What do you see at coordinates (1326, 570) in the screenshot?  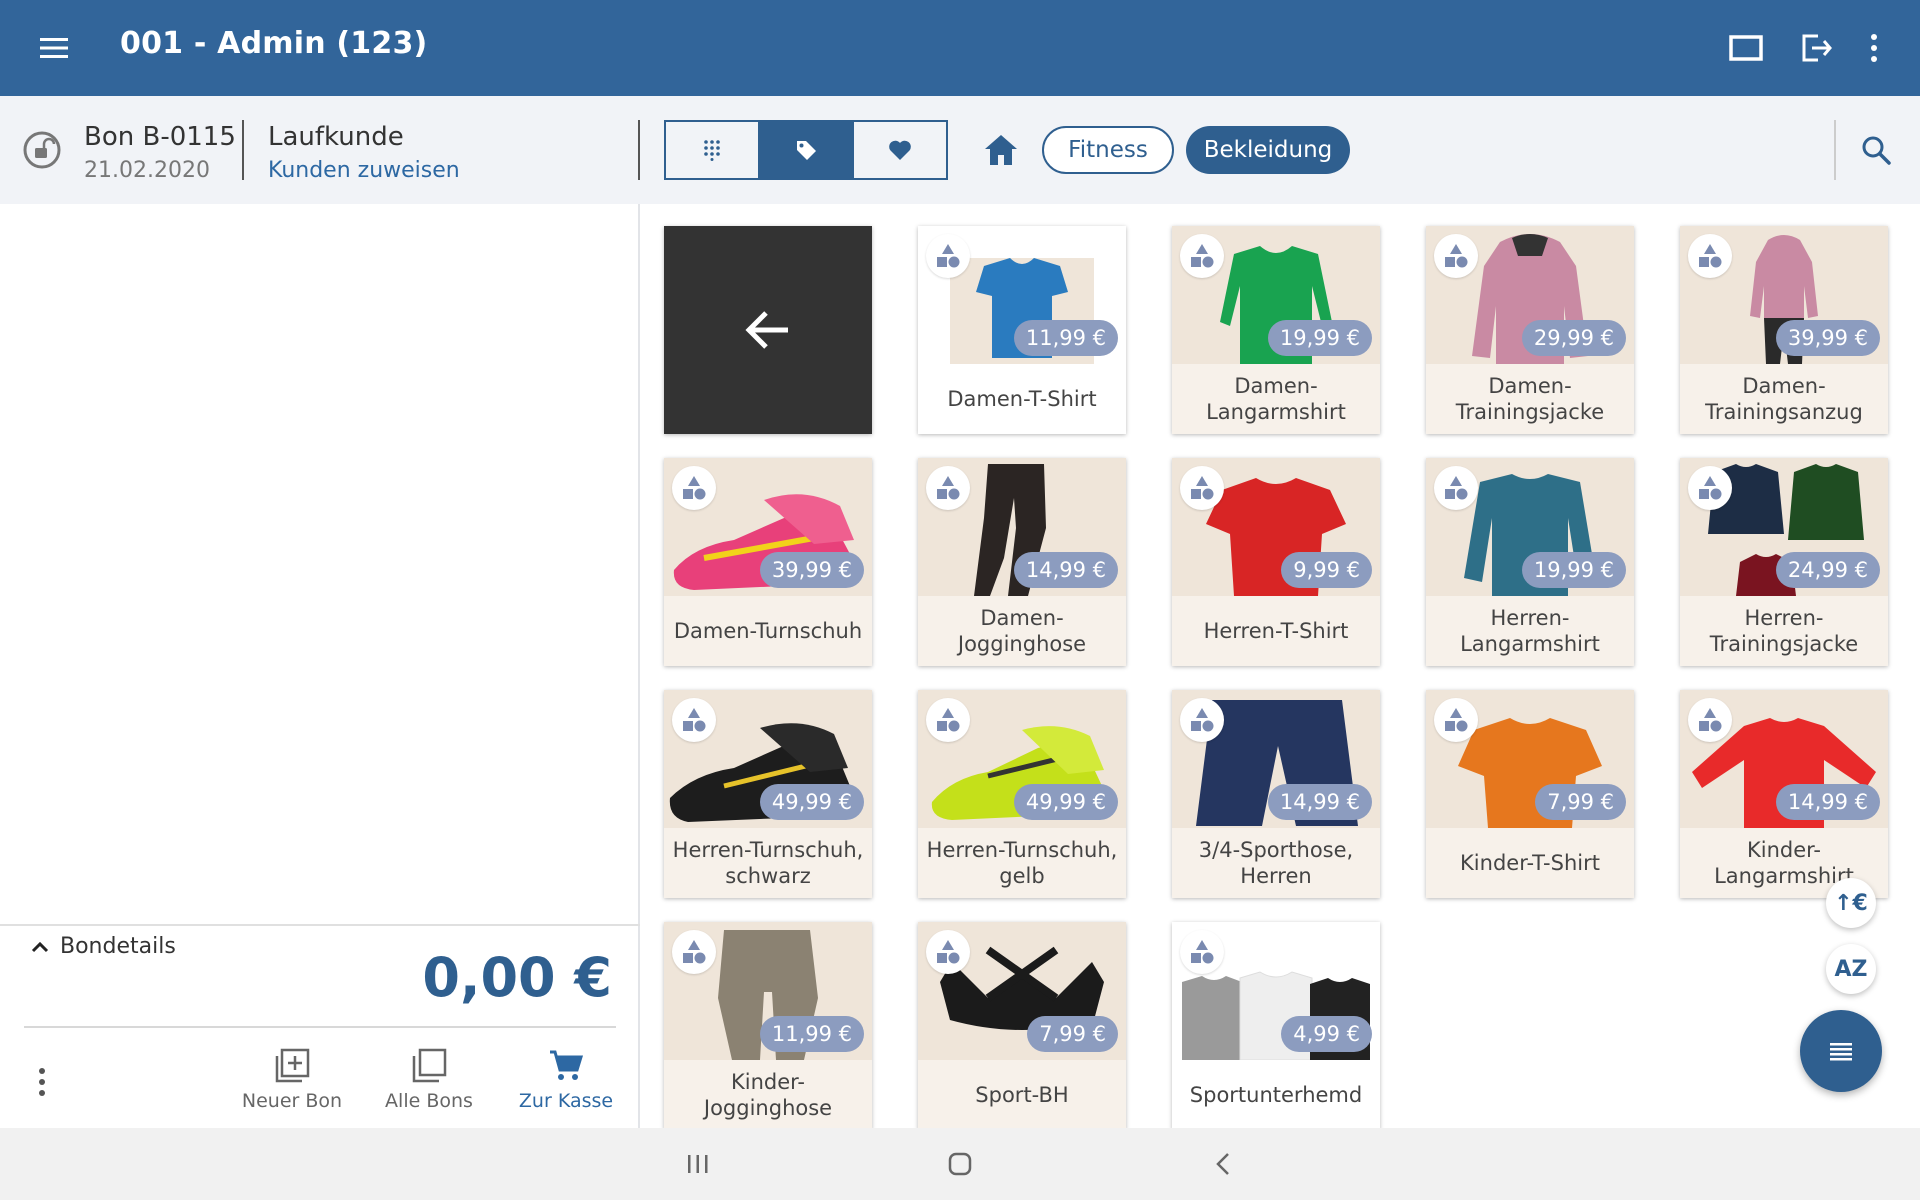 I see `price-badge: 9,99 €` at bounding box center [1326, 570].